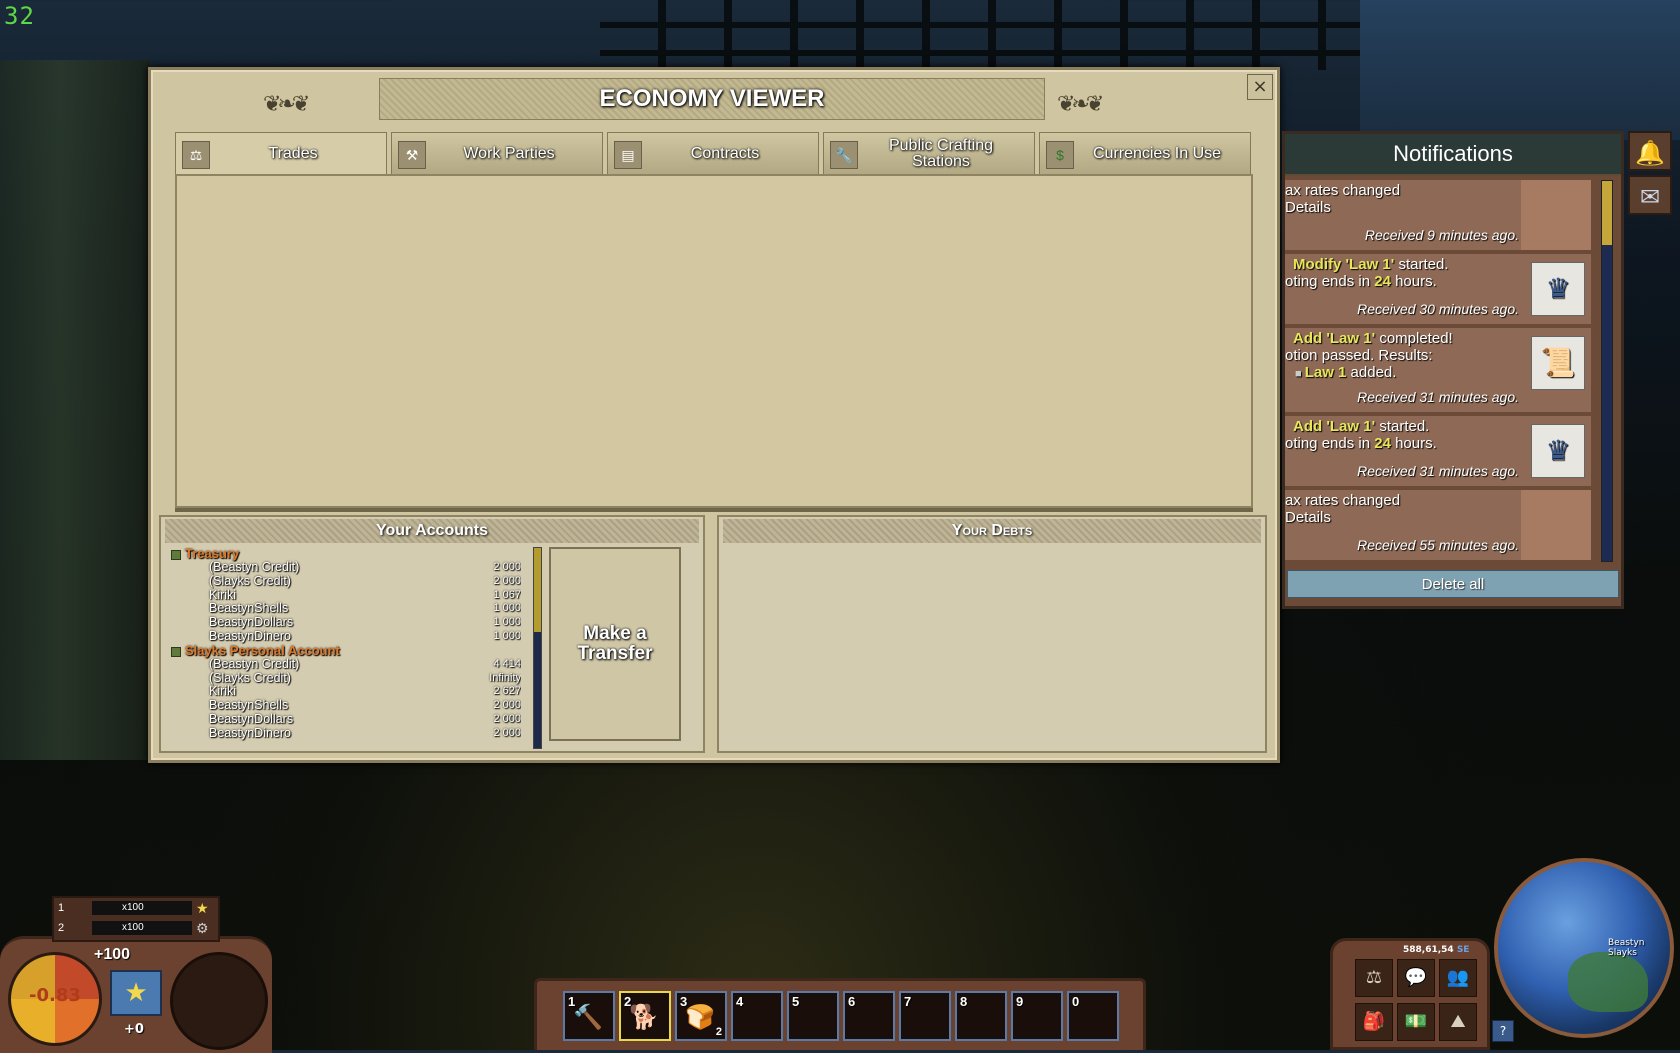 Image resolution: width=1680 pixels, height=1053 pixels. What do you see at coordinates (507, 691) in the screenshot?
I see `currency-amount: 2 627` at bounding box center [507, 691].